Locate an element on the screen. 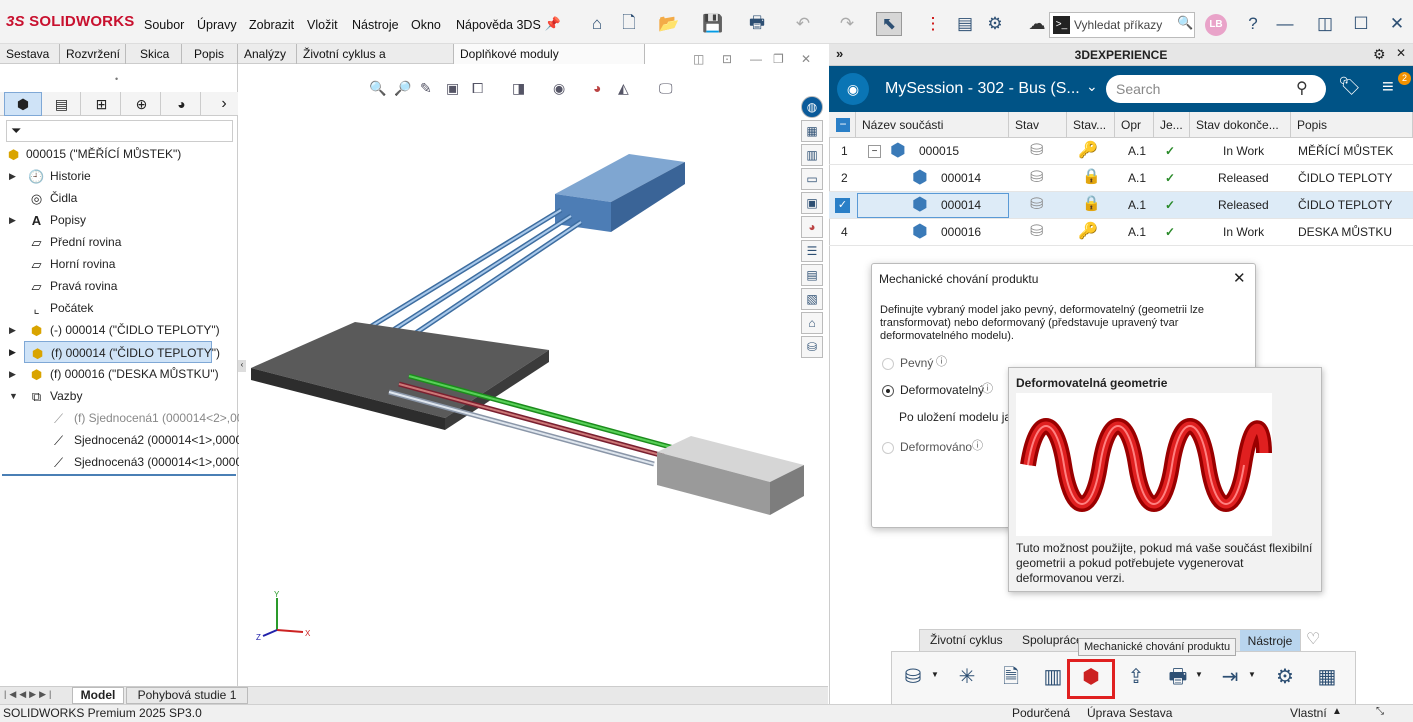 The height and width of the screenshot is (722, 1413). part-name: 000016 is located at coordinates (961, 232).